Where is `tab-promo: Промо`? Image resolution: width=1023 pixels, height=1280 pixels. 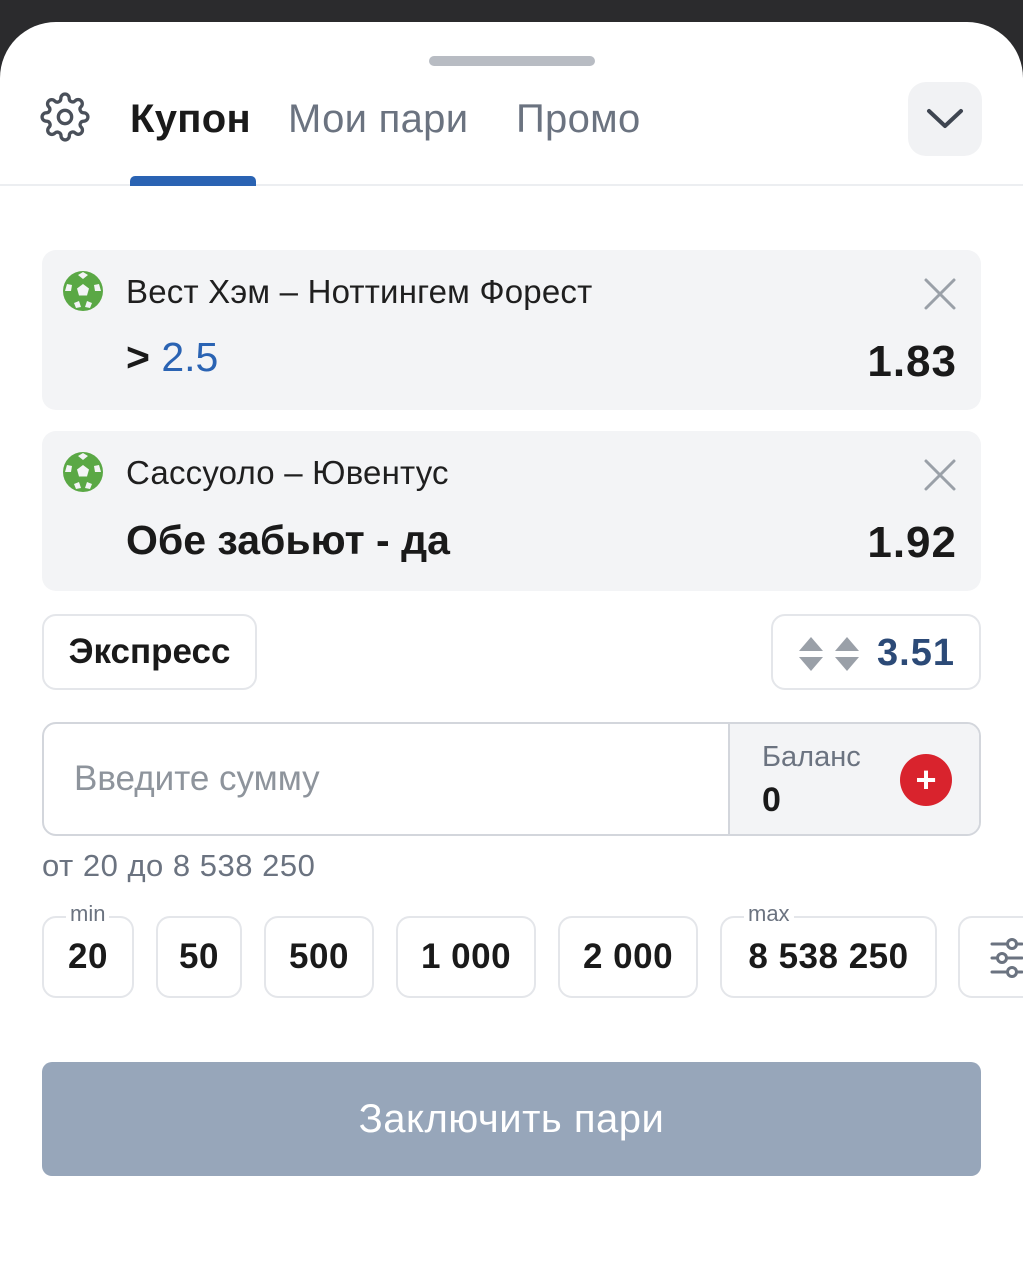 tab-promo: Промо is located at coordinates (578, 119).